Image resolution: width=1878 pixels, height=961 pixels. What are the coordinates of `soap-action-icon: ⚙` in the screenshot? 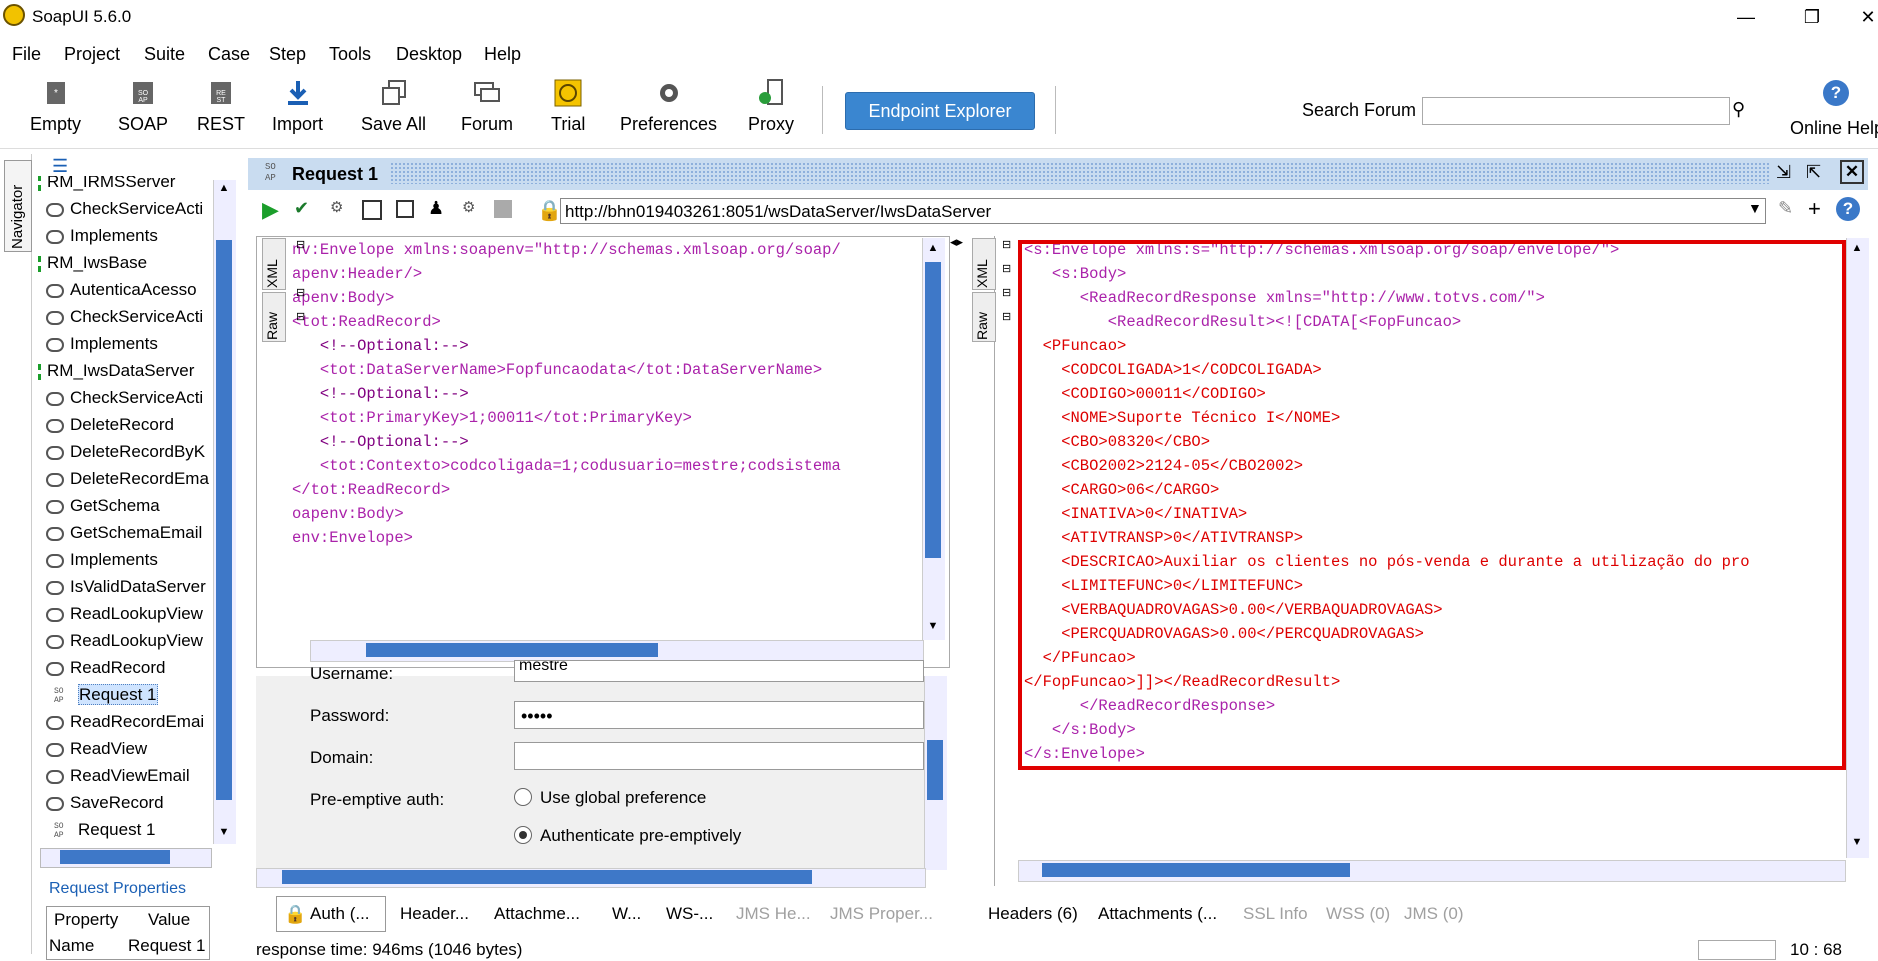 It's located at (468, 207).